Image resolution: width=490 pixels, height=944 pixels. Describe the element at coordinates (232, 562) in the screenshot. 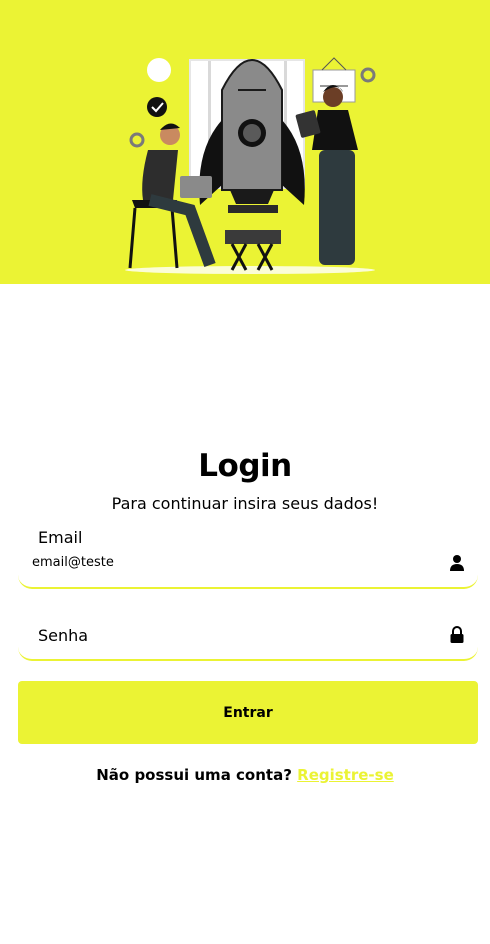

I see `email-input` at that location.